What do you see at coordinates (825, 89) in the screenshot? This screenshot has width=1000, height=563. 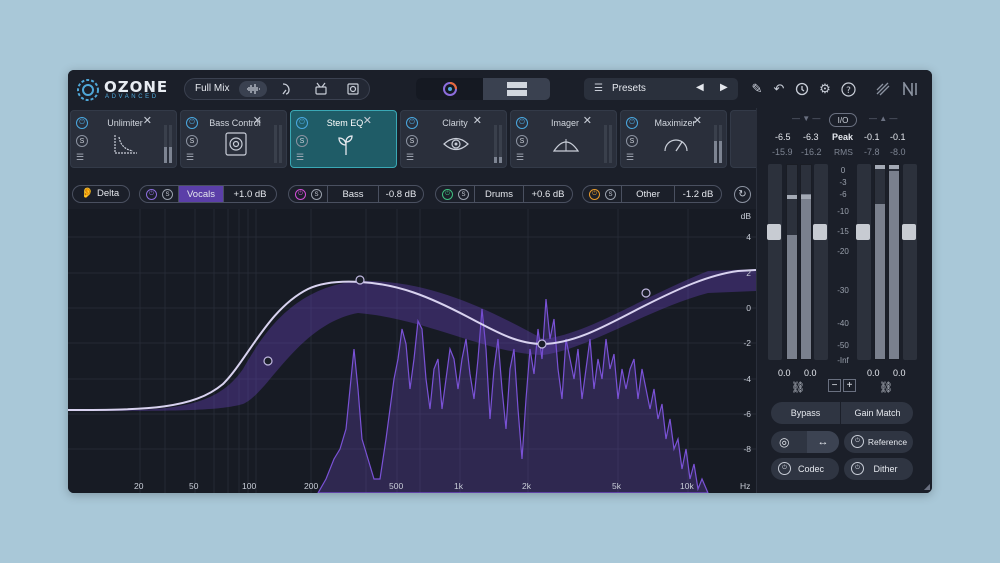 I see `gear-icon: ⚙` at bounding box center [825, 89].